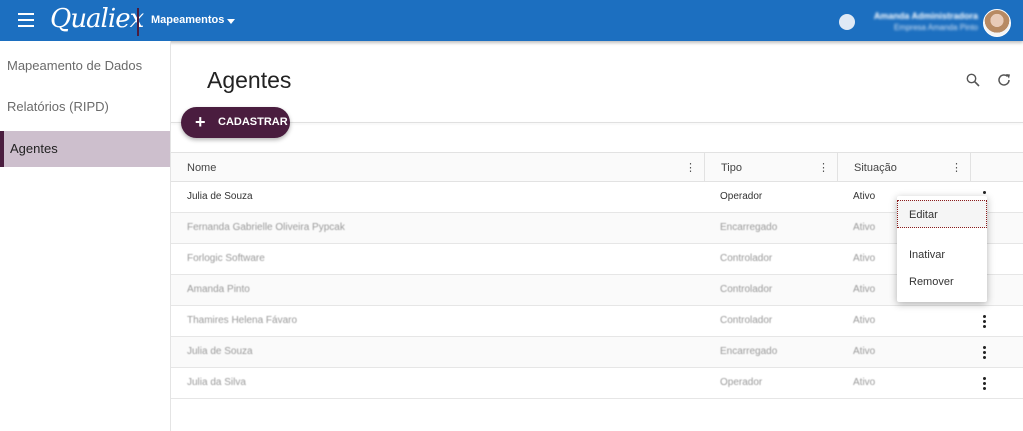  I want to click on column-header-actions, so click(996, 167).